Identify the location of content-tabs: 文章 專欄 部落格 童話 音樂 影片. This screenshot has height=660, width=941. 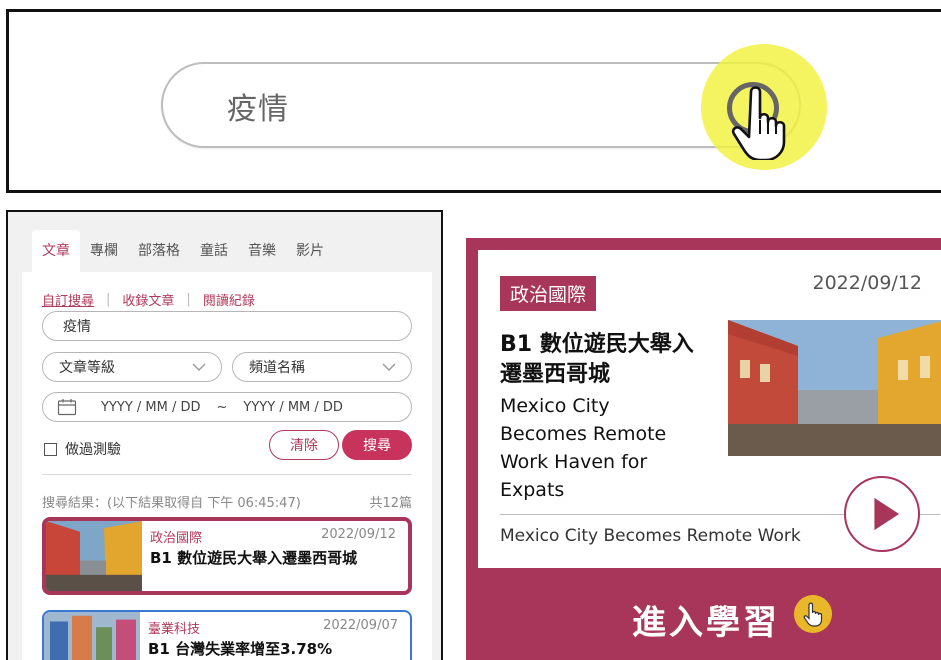
(183, 251).